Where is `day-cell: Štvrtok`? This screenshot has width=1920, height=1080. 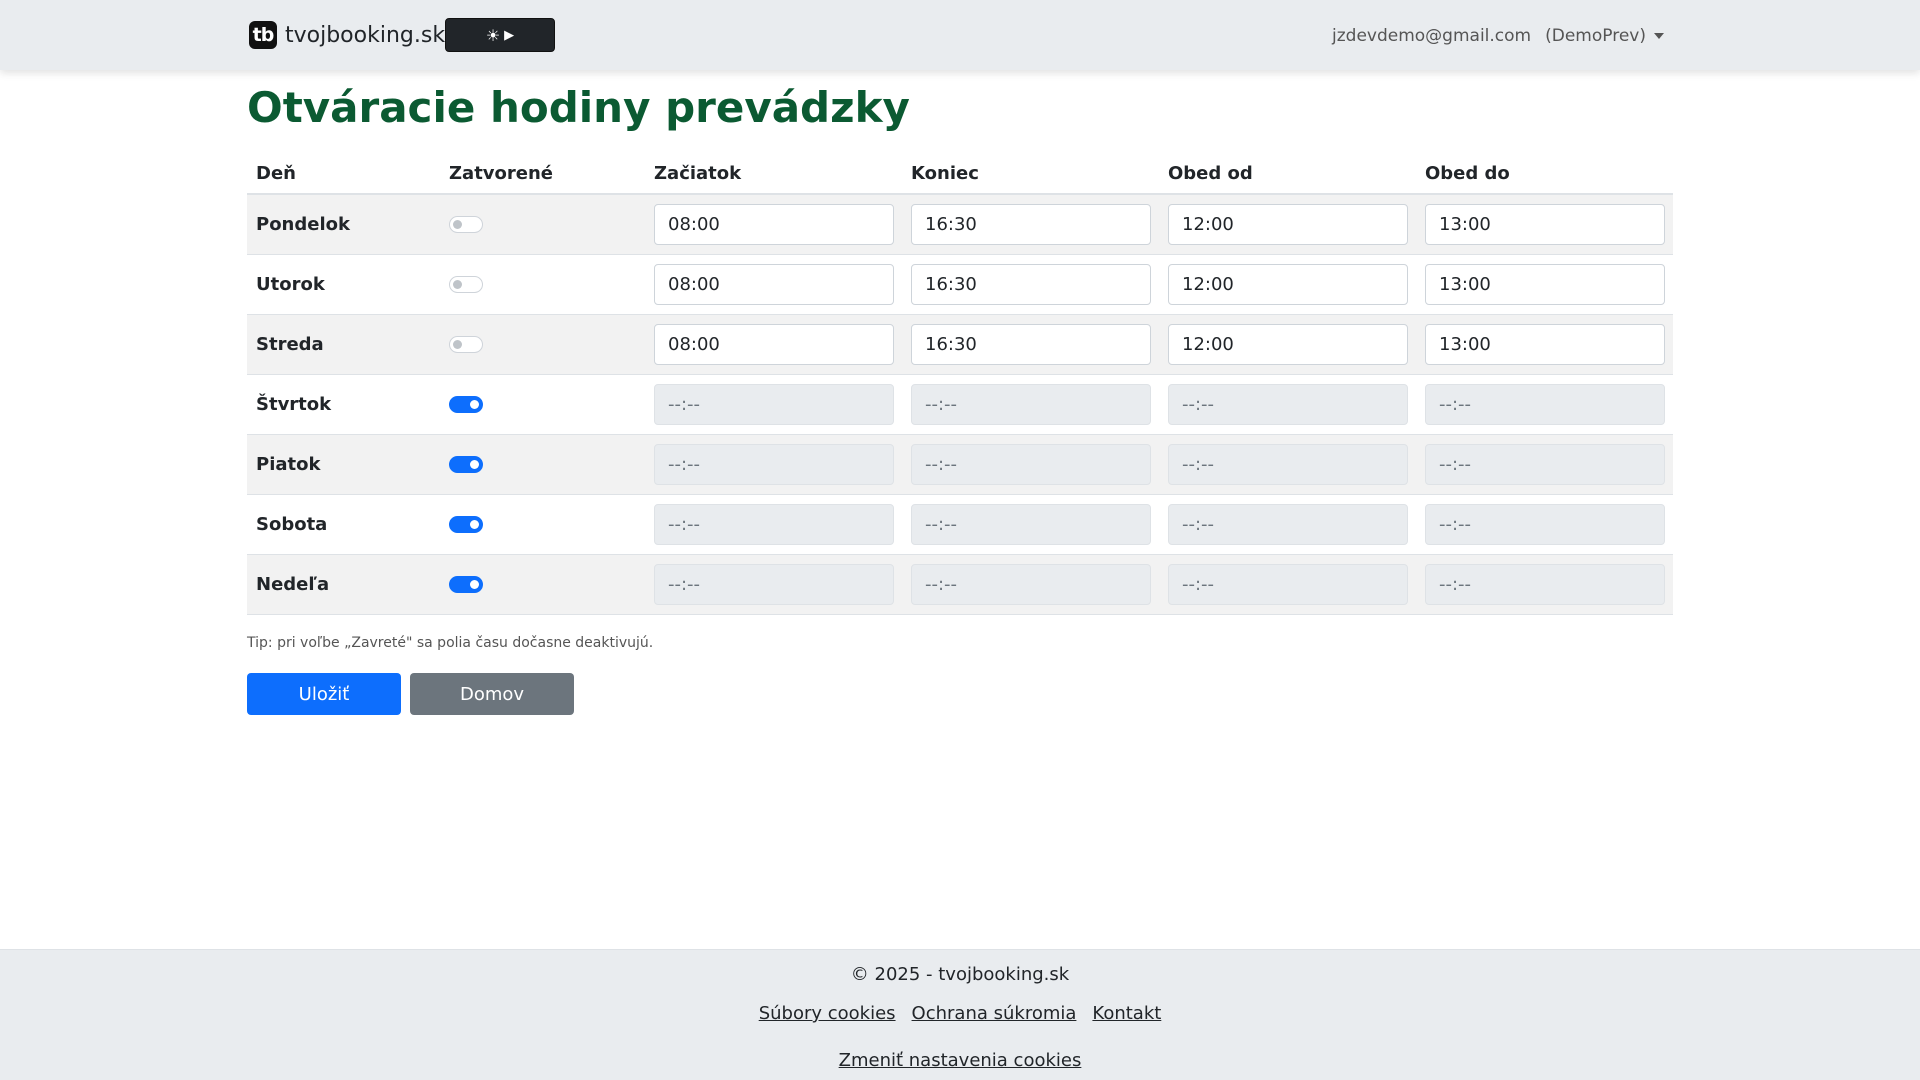
day-cell: Štvrtok is located at coordinates (343, 404).